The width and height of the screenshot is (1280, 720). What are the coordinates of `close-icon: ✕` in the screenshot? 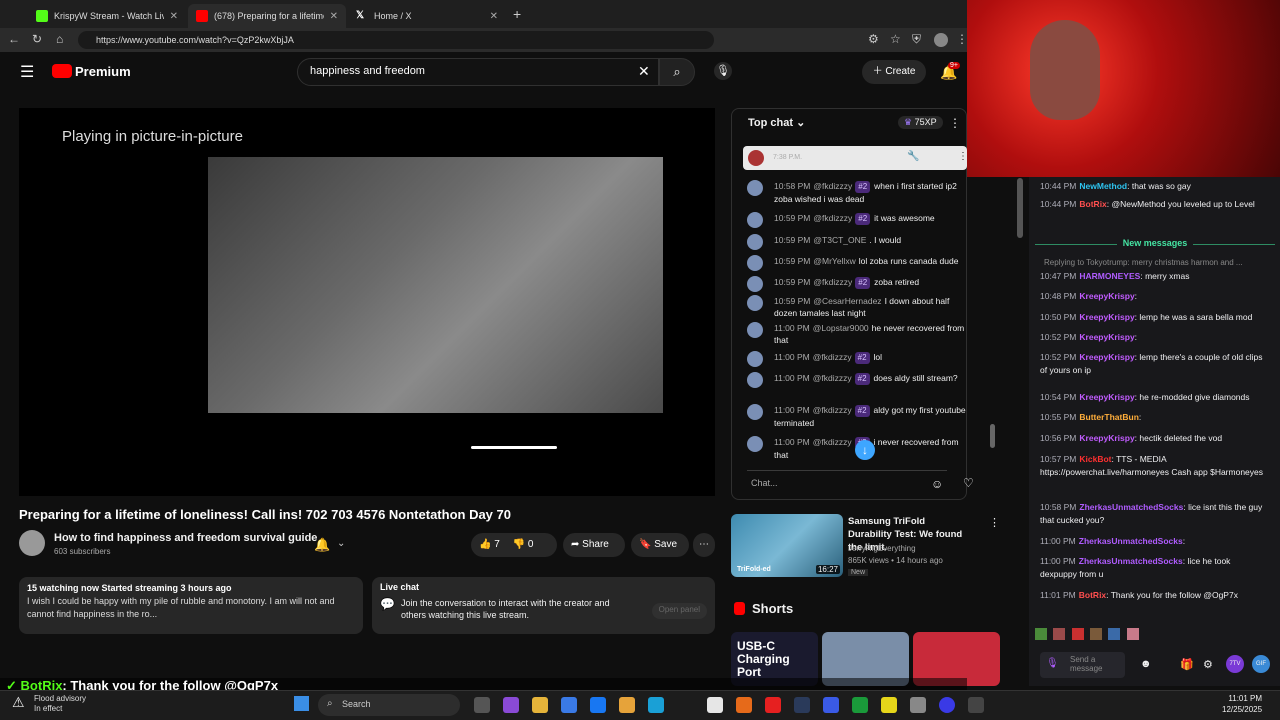 It's located at (494, 16).